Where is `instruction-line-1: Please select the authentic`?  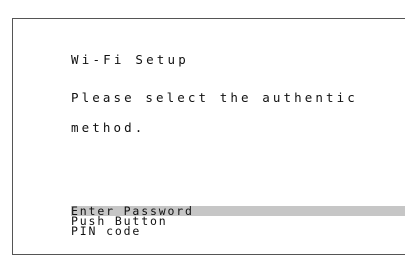 instruction-line-1: Please select the authentic is located at coordinates (214, 97).